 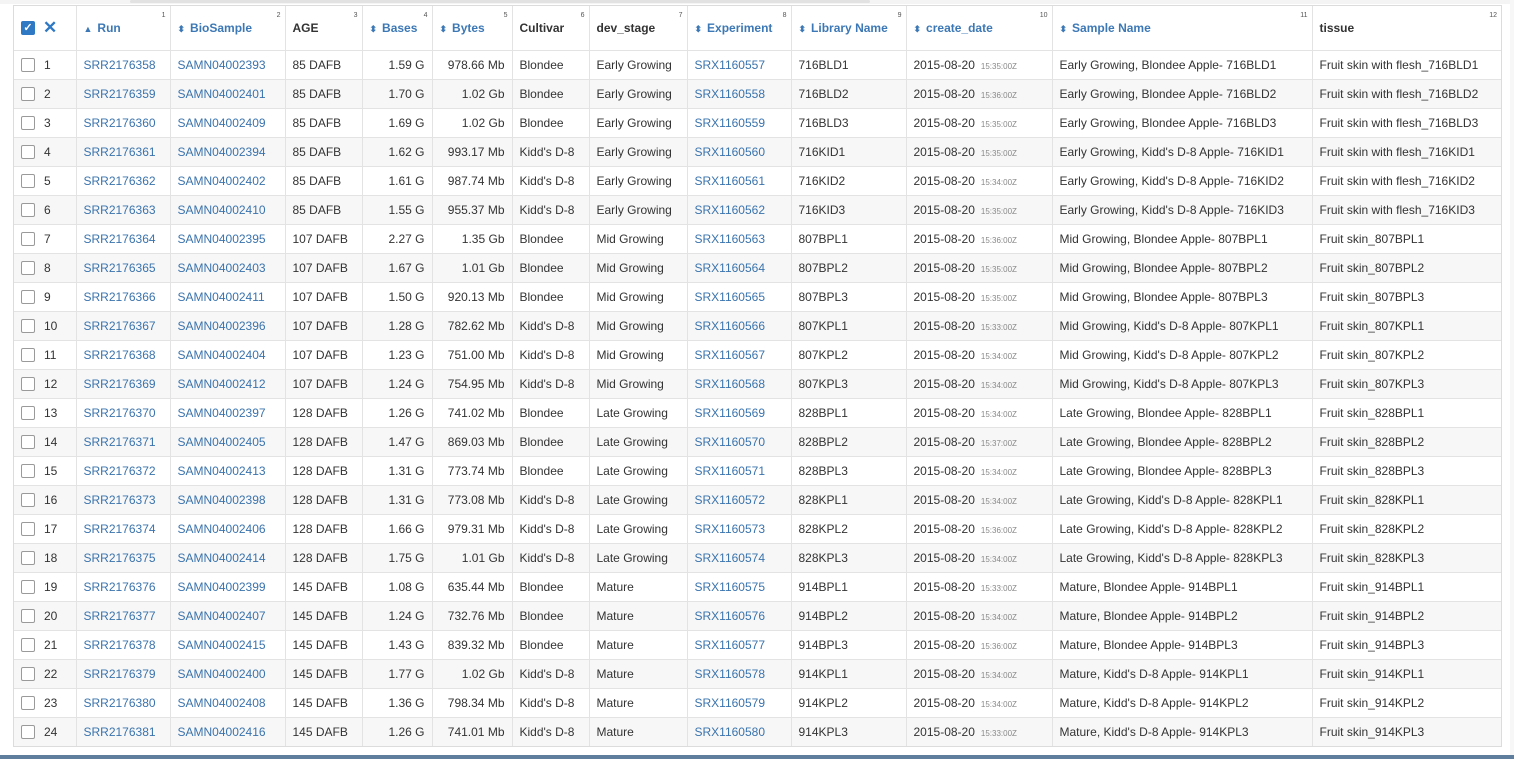 What do you see at coordinates (228, 384) in the screenshot?
I see `biosample-link: SAMN04002412` at bounding box center [228, 384].